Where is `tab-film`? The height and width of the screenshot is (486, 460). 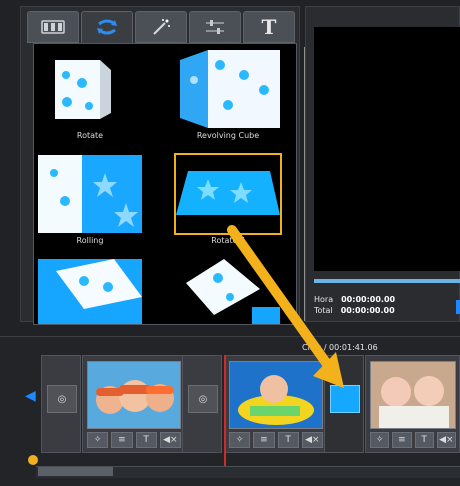 tab-film is located at coordinates (53, 27).